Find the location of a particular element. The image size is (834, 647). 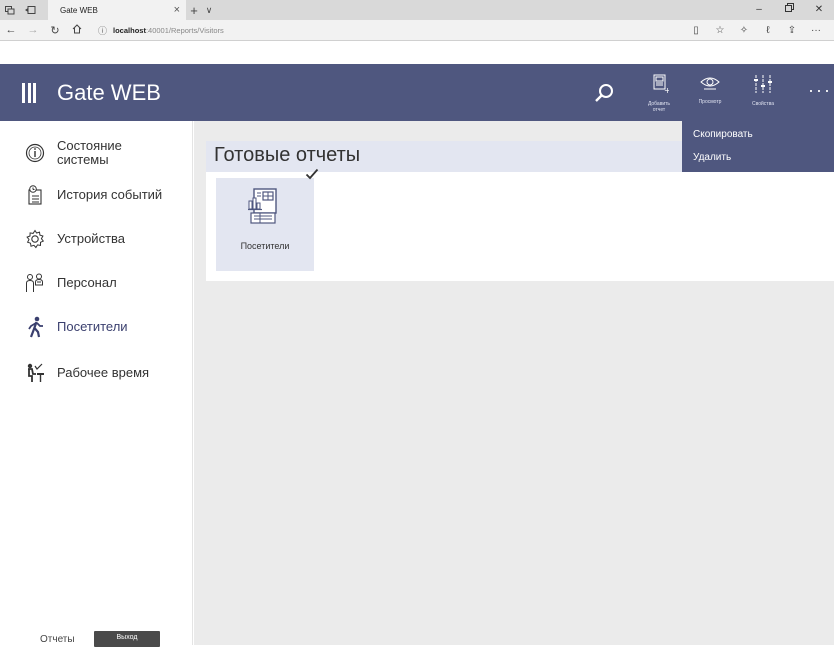

browser-more-icon: ··· is located at coordinates (816, 30).